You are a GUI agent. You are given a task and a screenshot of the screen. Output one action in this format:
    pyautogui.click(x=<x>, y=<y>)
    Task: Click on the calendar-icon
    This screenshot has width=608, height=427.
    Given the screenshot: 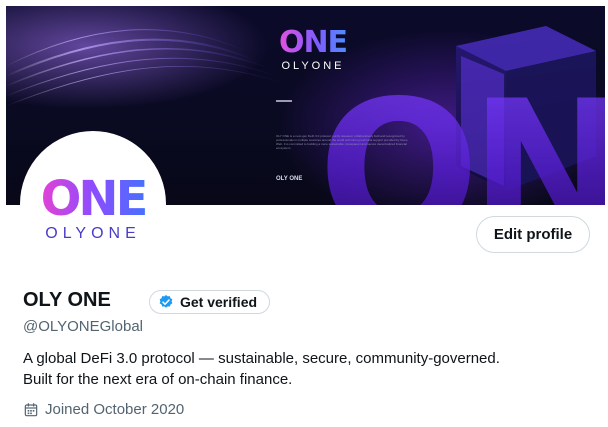 What is the action you would take?
    pyautogui.click(x=31, y=409)
    